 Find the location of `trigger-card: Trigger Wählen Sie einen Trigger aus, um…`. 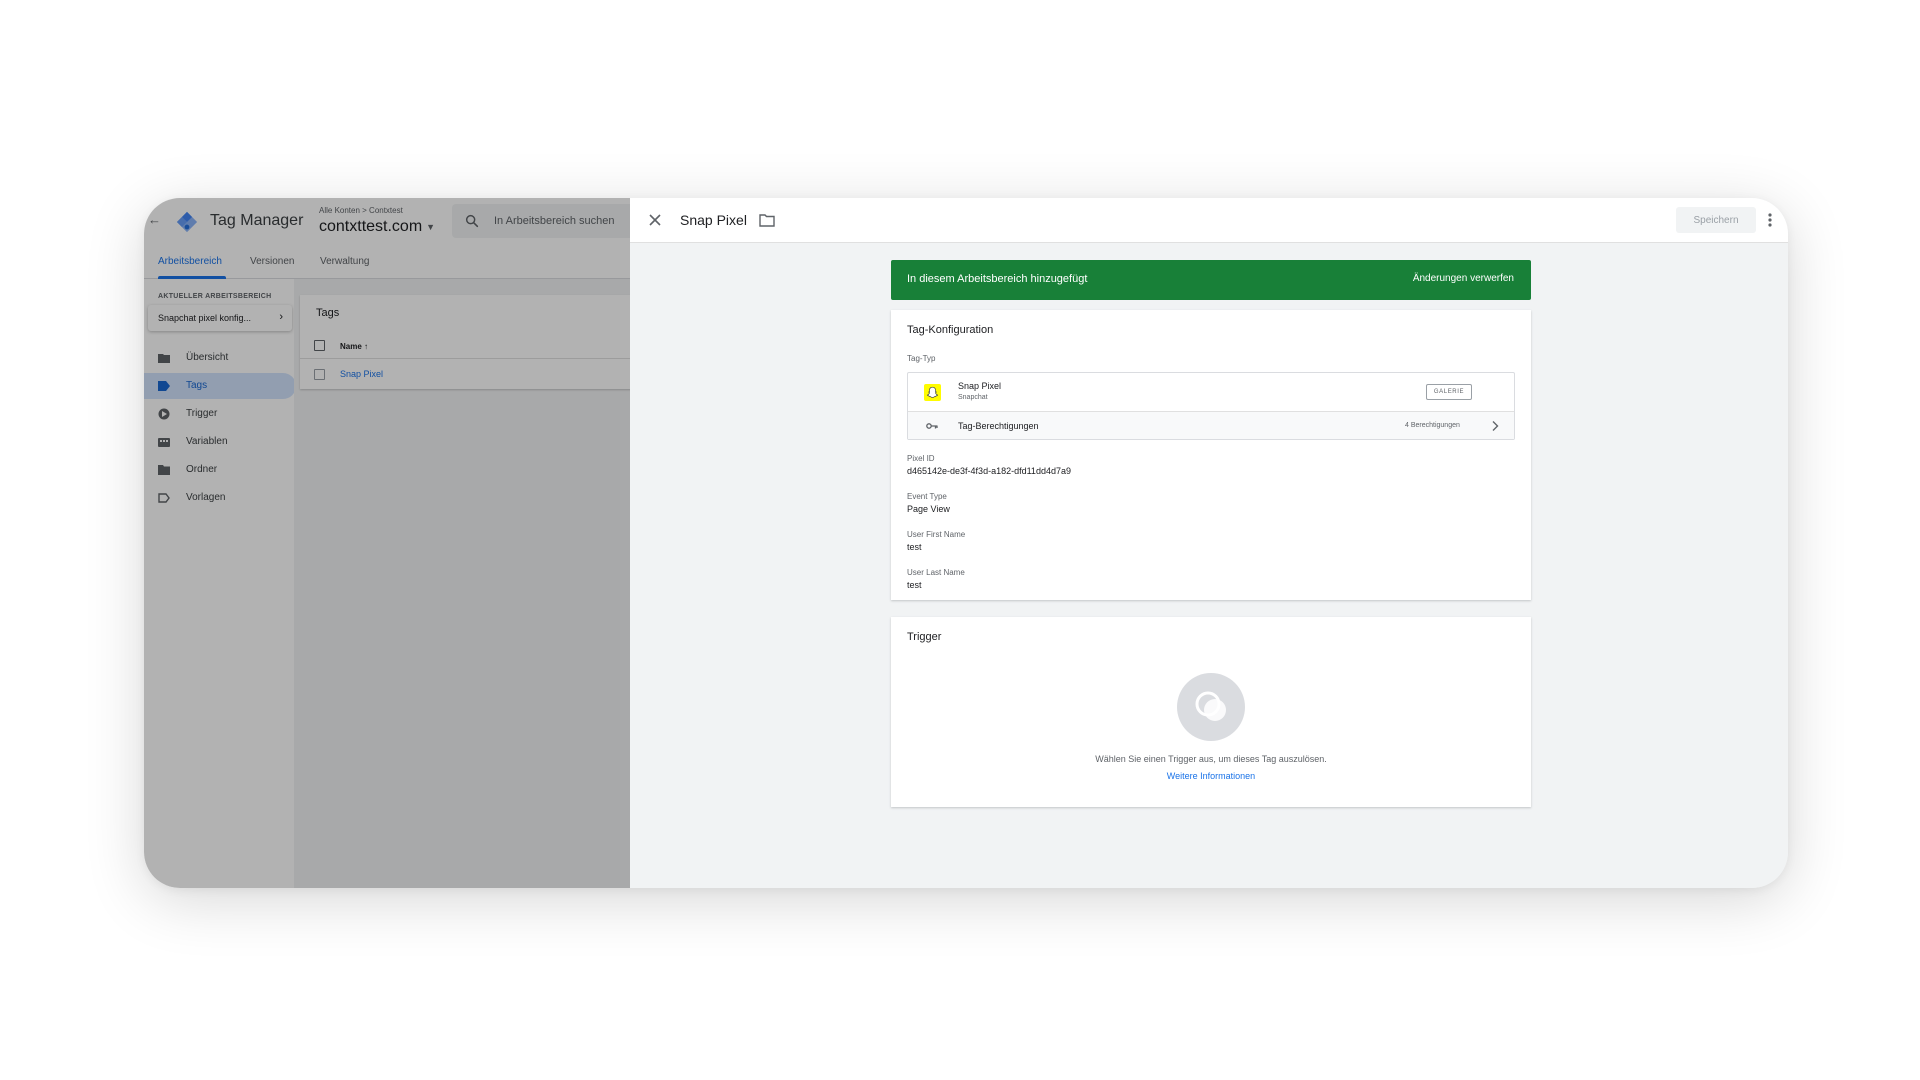

trigger-card: Trigger Wählen Sie einen Trigger aus, um… is located at coordinates (1211, 712).